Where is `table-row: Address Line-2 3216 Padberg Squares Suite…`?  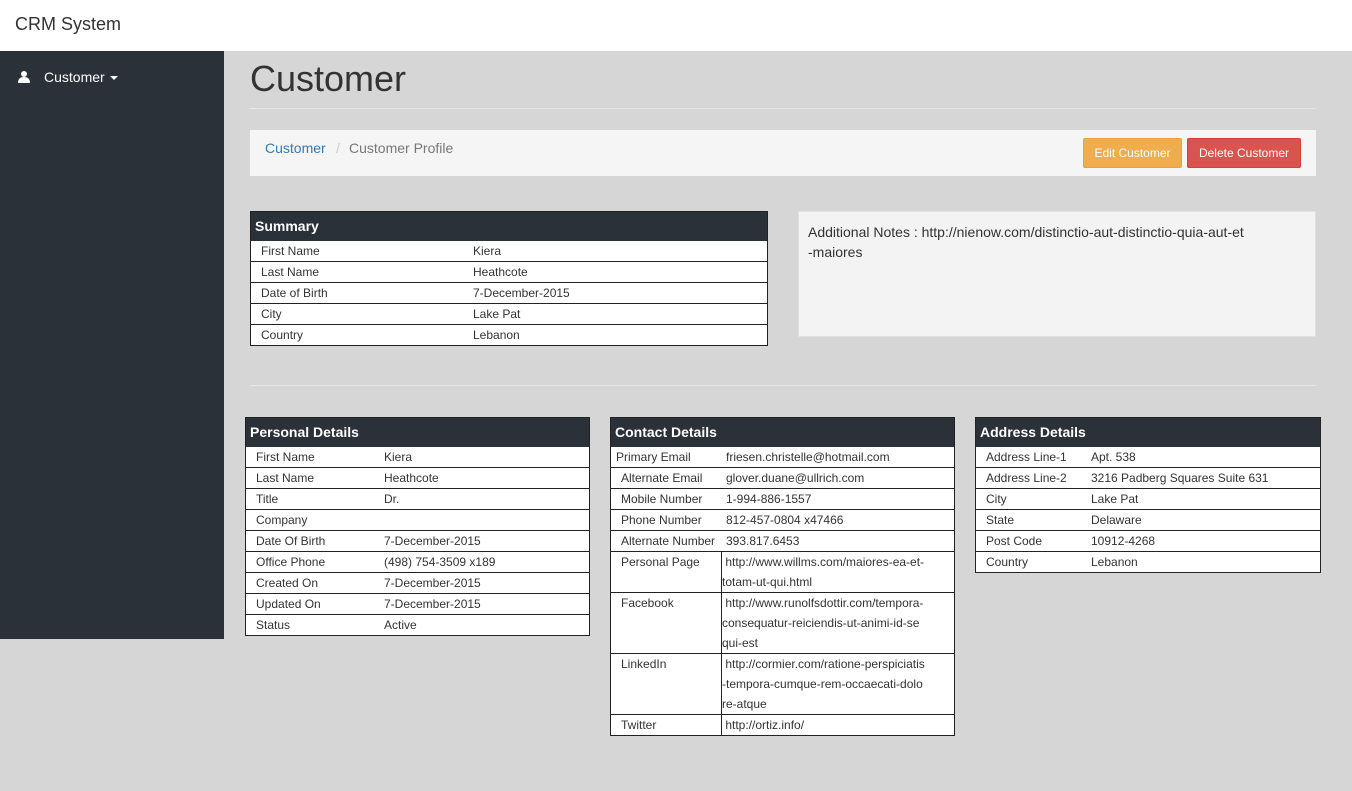 table-row: Address Line-2 3216 Padberg Squares Suite… is located at coordinates (1148, 477).